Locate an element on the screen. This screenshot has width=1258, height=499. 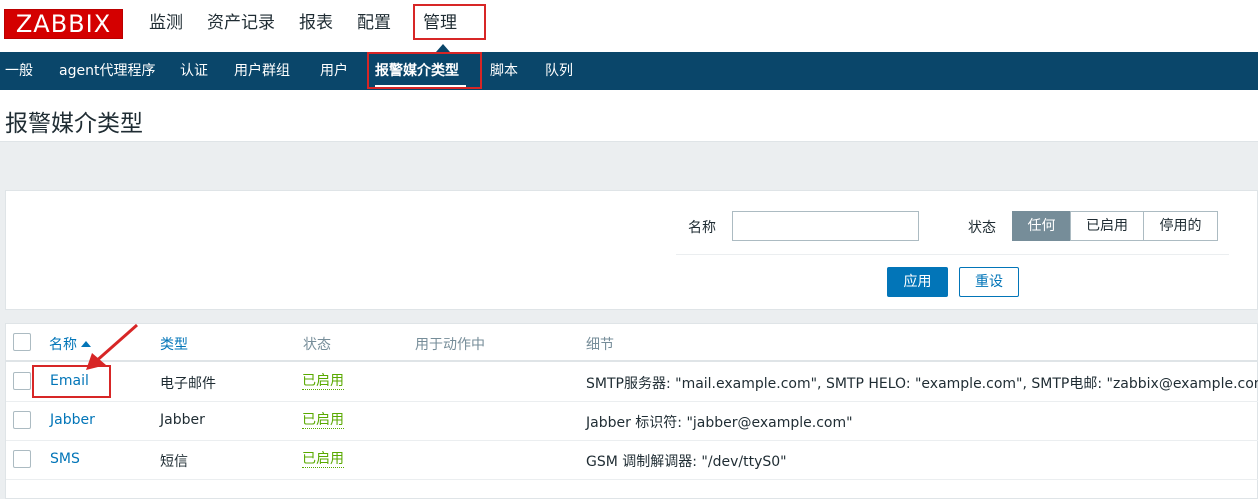
column-header-used-in-actions: 用于动作中 is located at coordinates (450, 345).